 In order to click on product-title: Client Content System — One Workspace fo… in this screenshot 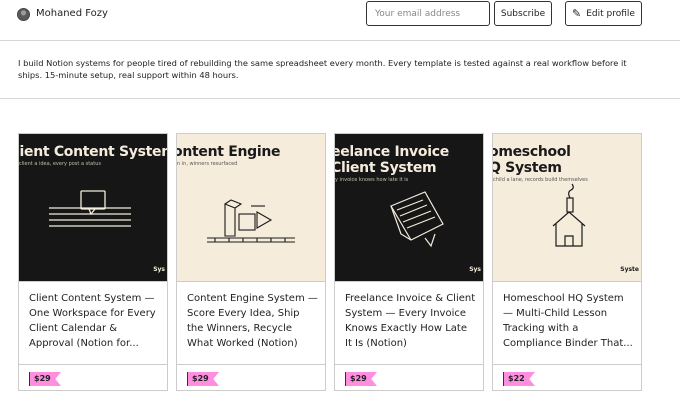, I will do `click(95, 321)`.